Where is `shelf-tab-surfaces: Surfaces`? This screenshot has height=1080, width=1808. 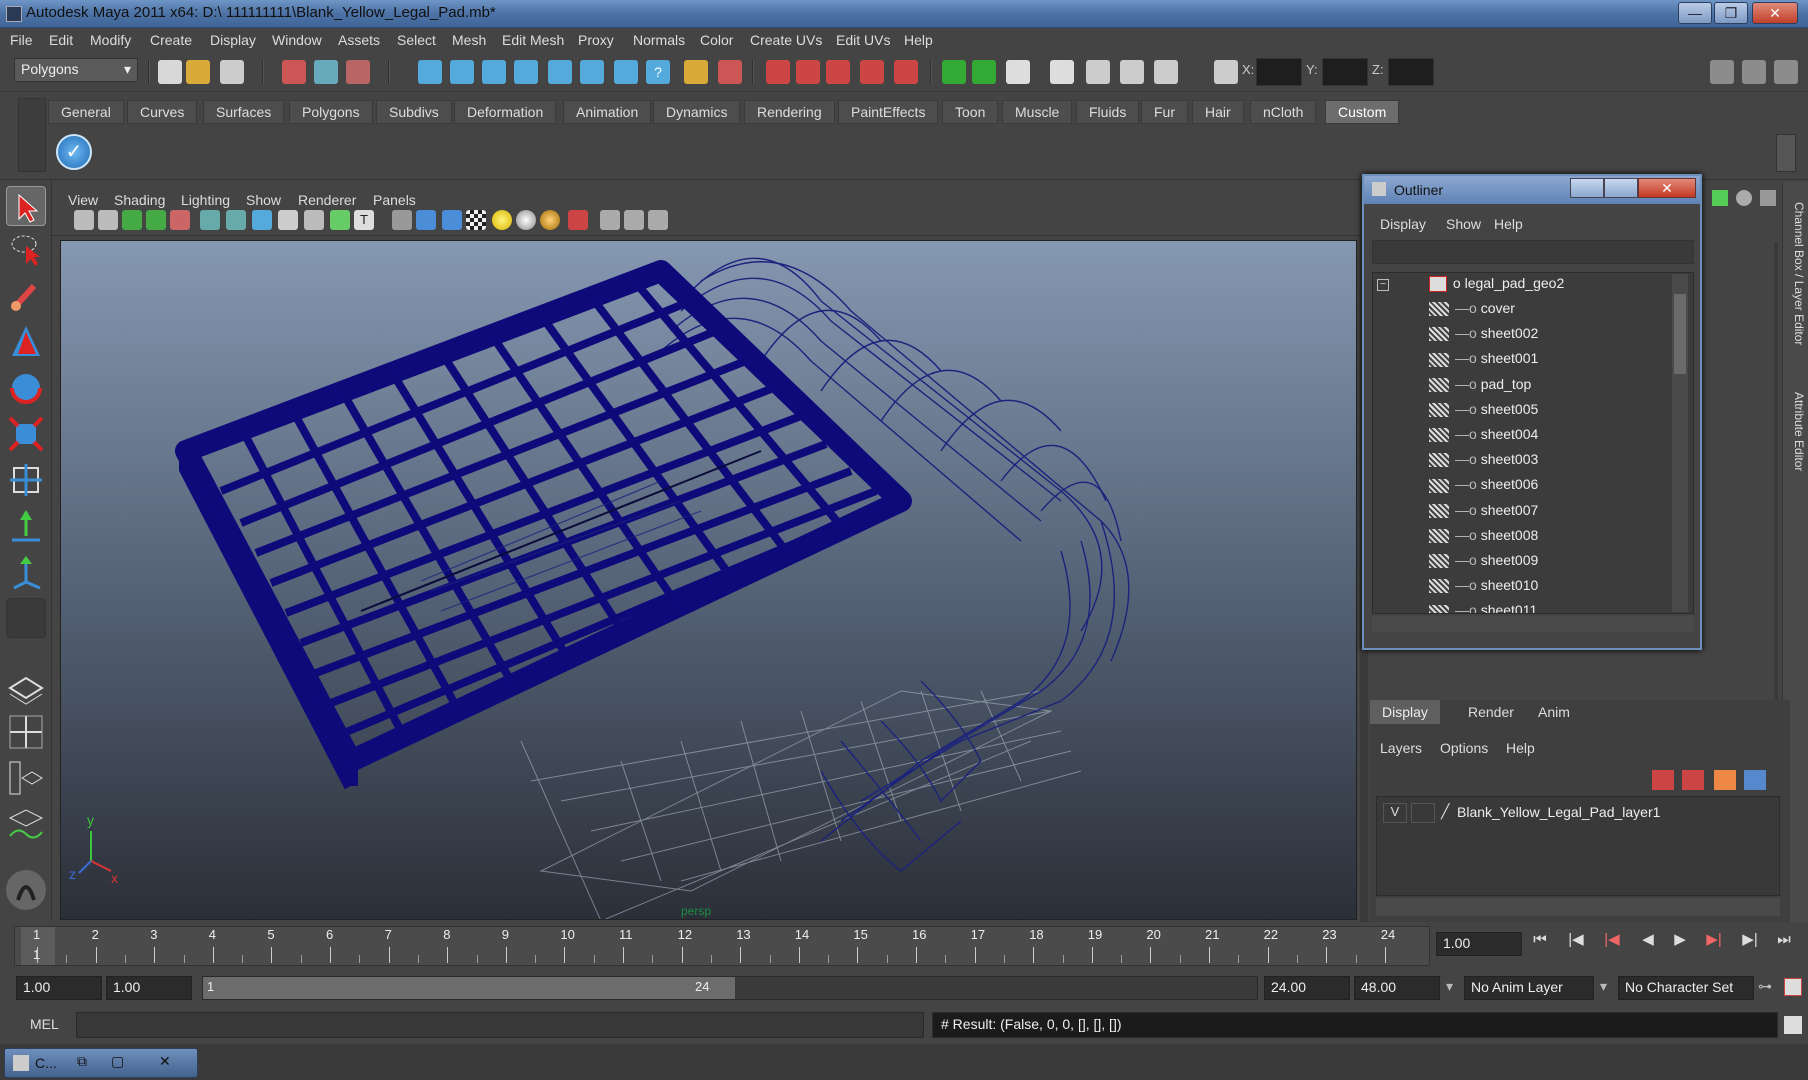
shelf-tab-surfaces: Surfaces is located at coordinates (244, 112).